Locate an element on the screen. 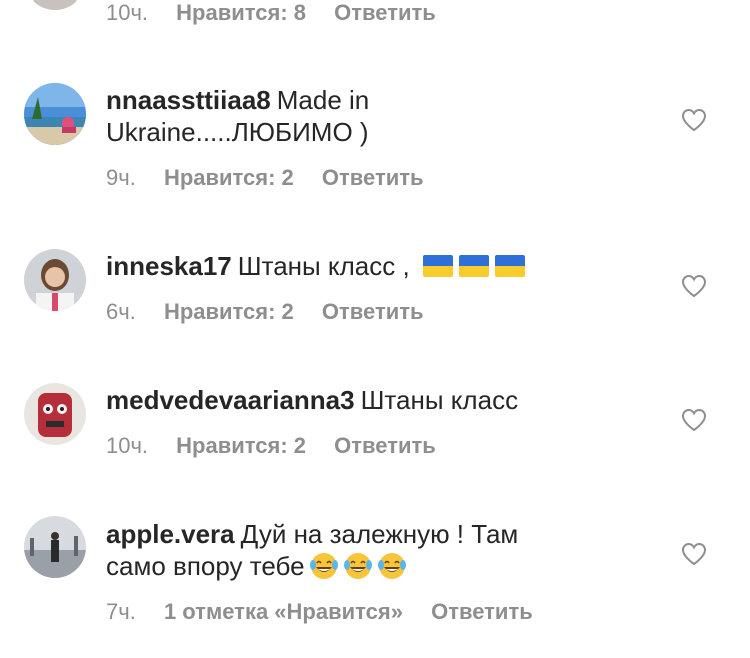 The width and height of the screenshot is (750, 658). comment-body: Штаны класс , is located at coordinates (323, 266).